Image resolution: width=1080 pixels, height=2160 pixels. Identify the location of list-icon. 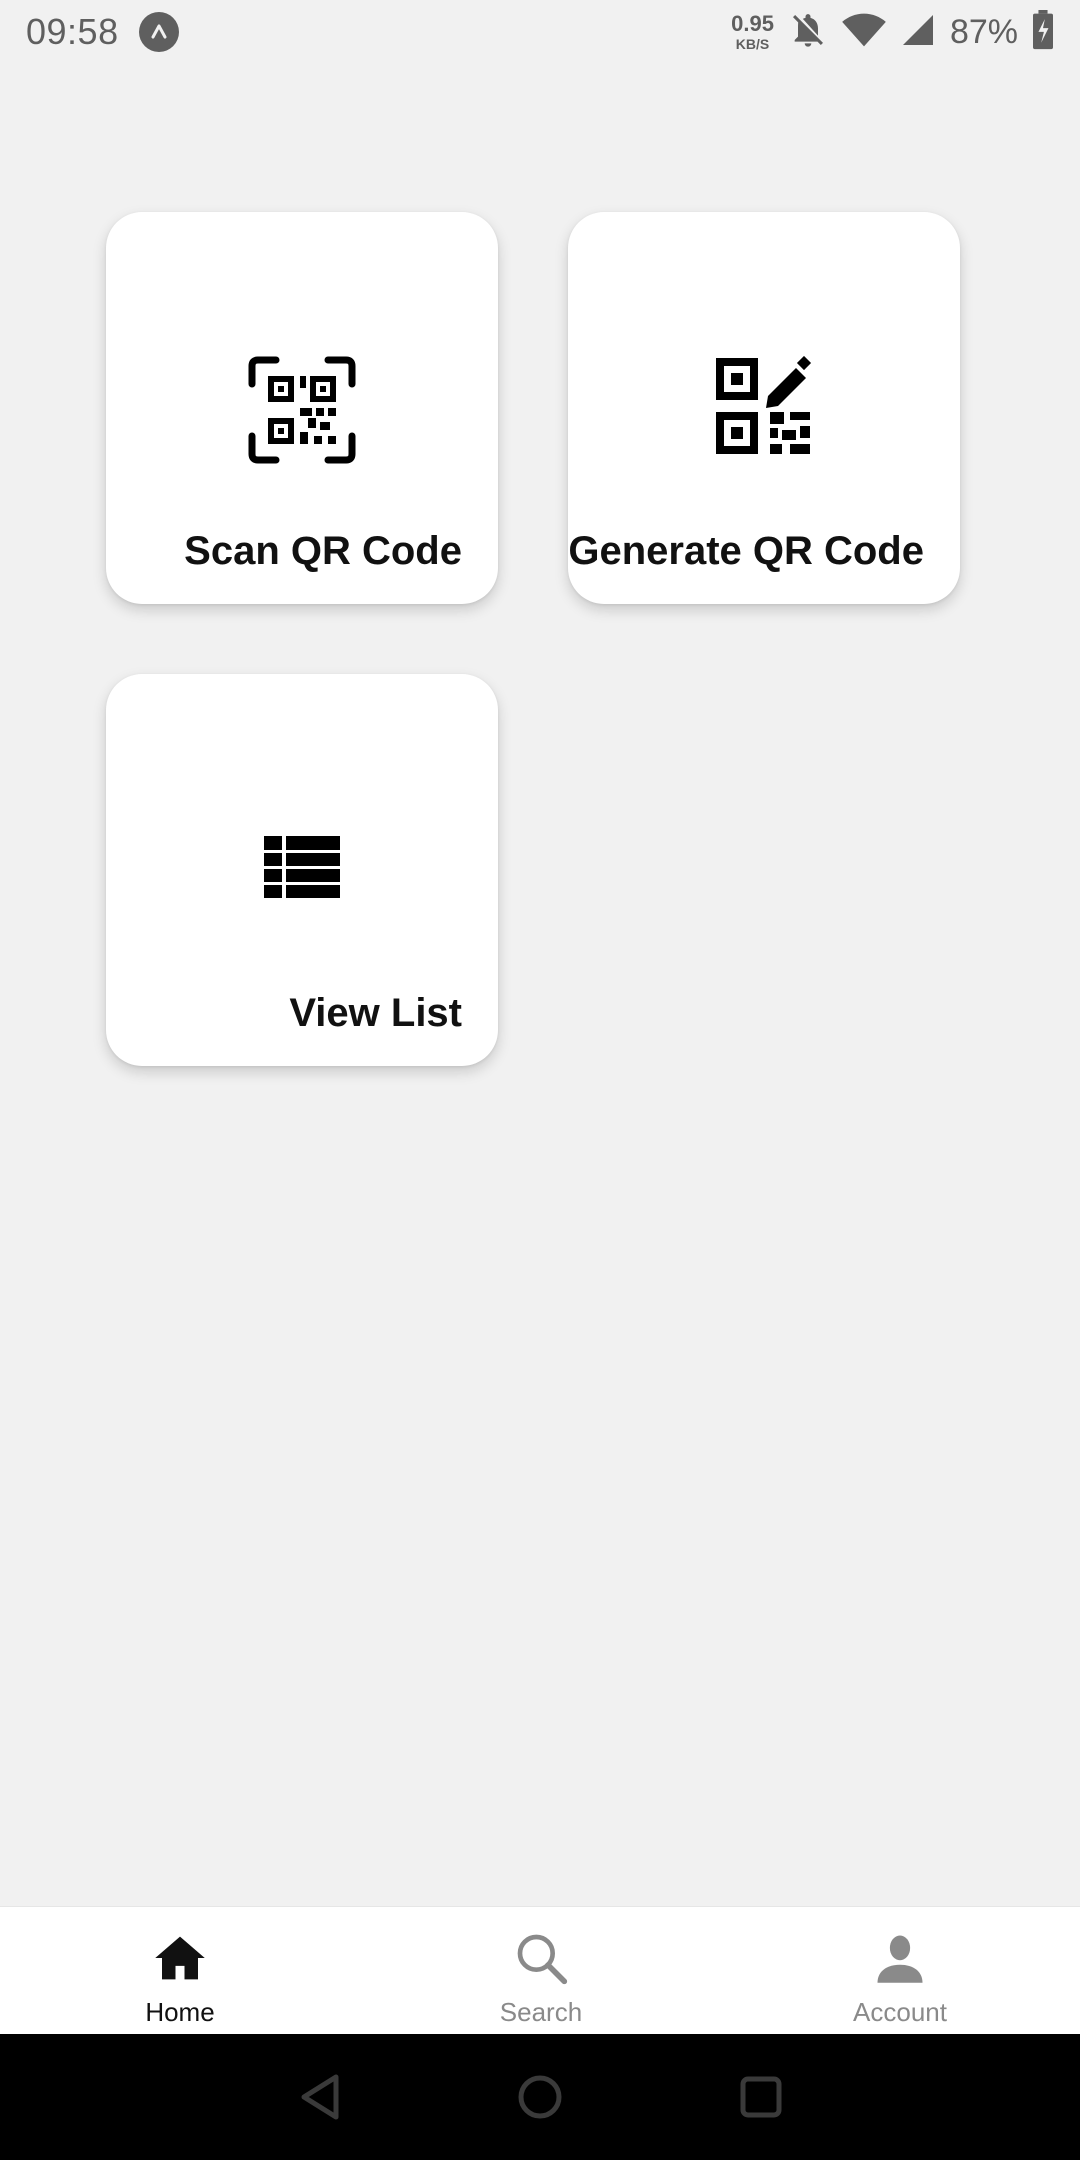
(302, 869).